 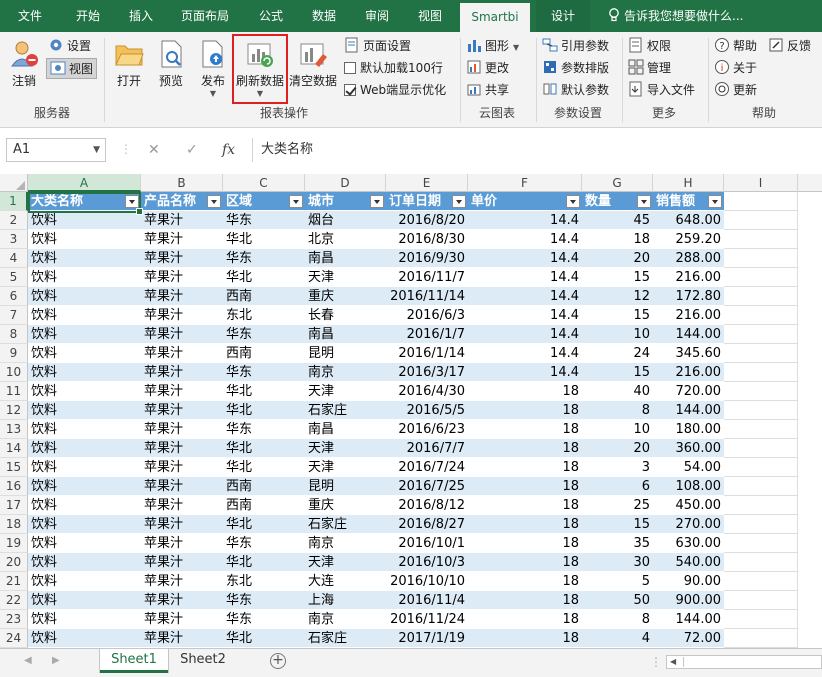 What do you see at coordinates (345, 581) in the screenshot?
I see `table-cell: 大连` at bounding box center [345, 581].